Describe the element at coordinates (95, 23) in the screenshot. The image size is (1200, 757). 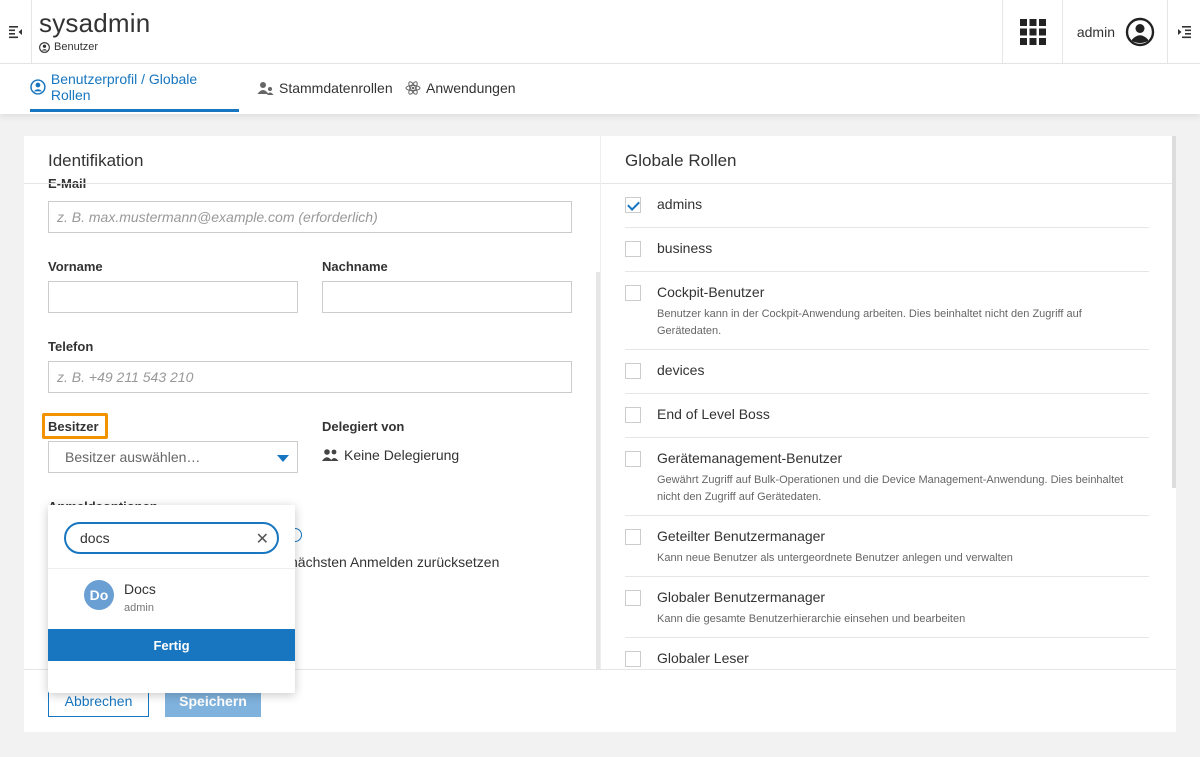
I see `app-title: sysadmin` at that location.